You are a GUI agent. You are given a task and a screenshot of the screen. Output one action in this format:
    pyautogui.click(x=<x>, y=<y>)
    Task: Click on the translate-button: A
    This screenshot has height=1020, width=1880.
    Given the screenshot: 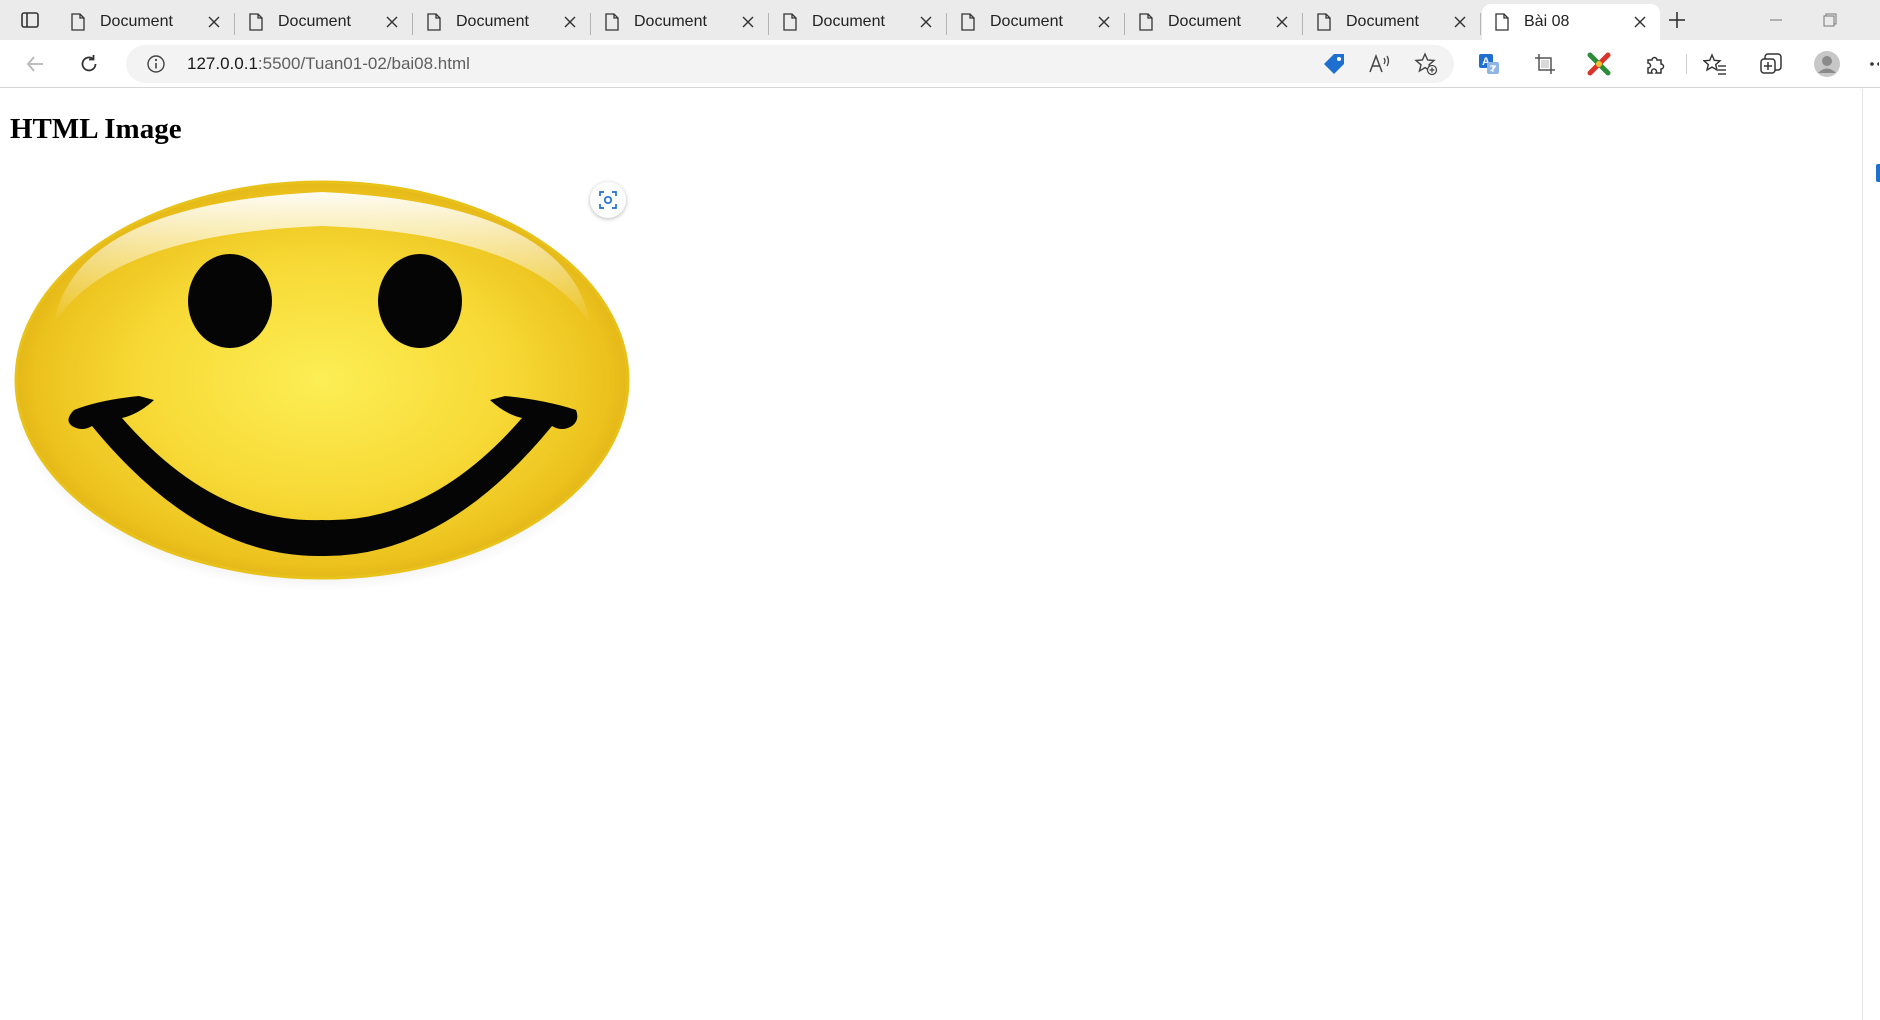 What is the action you would take?
    pyautogui.click(x=1489, y=64)
    